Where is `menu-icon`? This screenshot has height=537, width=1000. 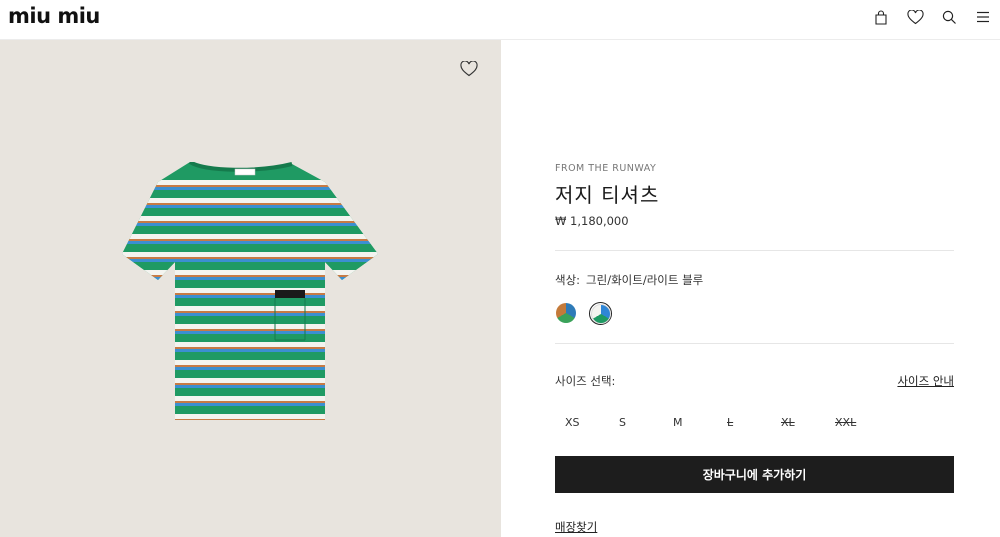
menu-icon is located at coordinates (983, 17).